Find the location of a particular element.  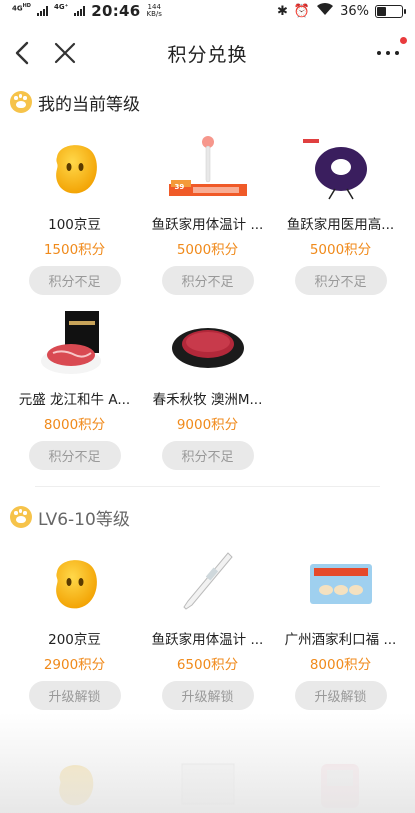

reward-item: 39 鱼跃家用体温计 ... 5000积分 积分不足 is located at coordinates (207, 207).